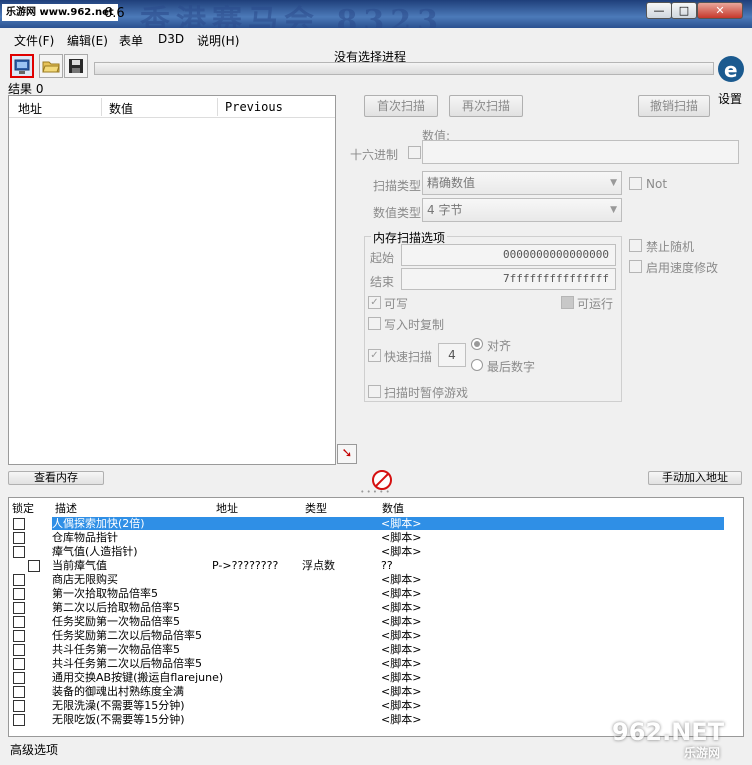  What do you see at coordinates (730, 98) in the screenshot?
I see `settings-label: 设置` at bounding box center [730, 98].